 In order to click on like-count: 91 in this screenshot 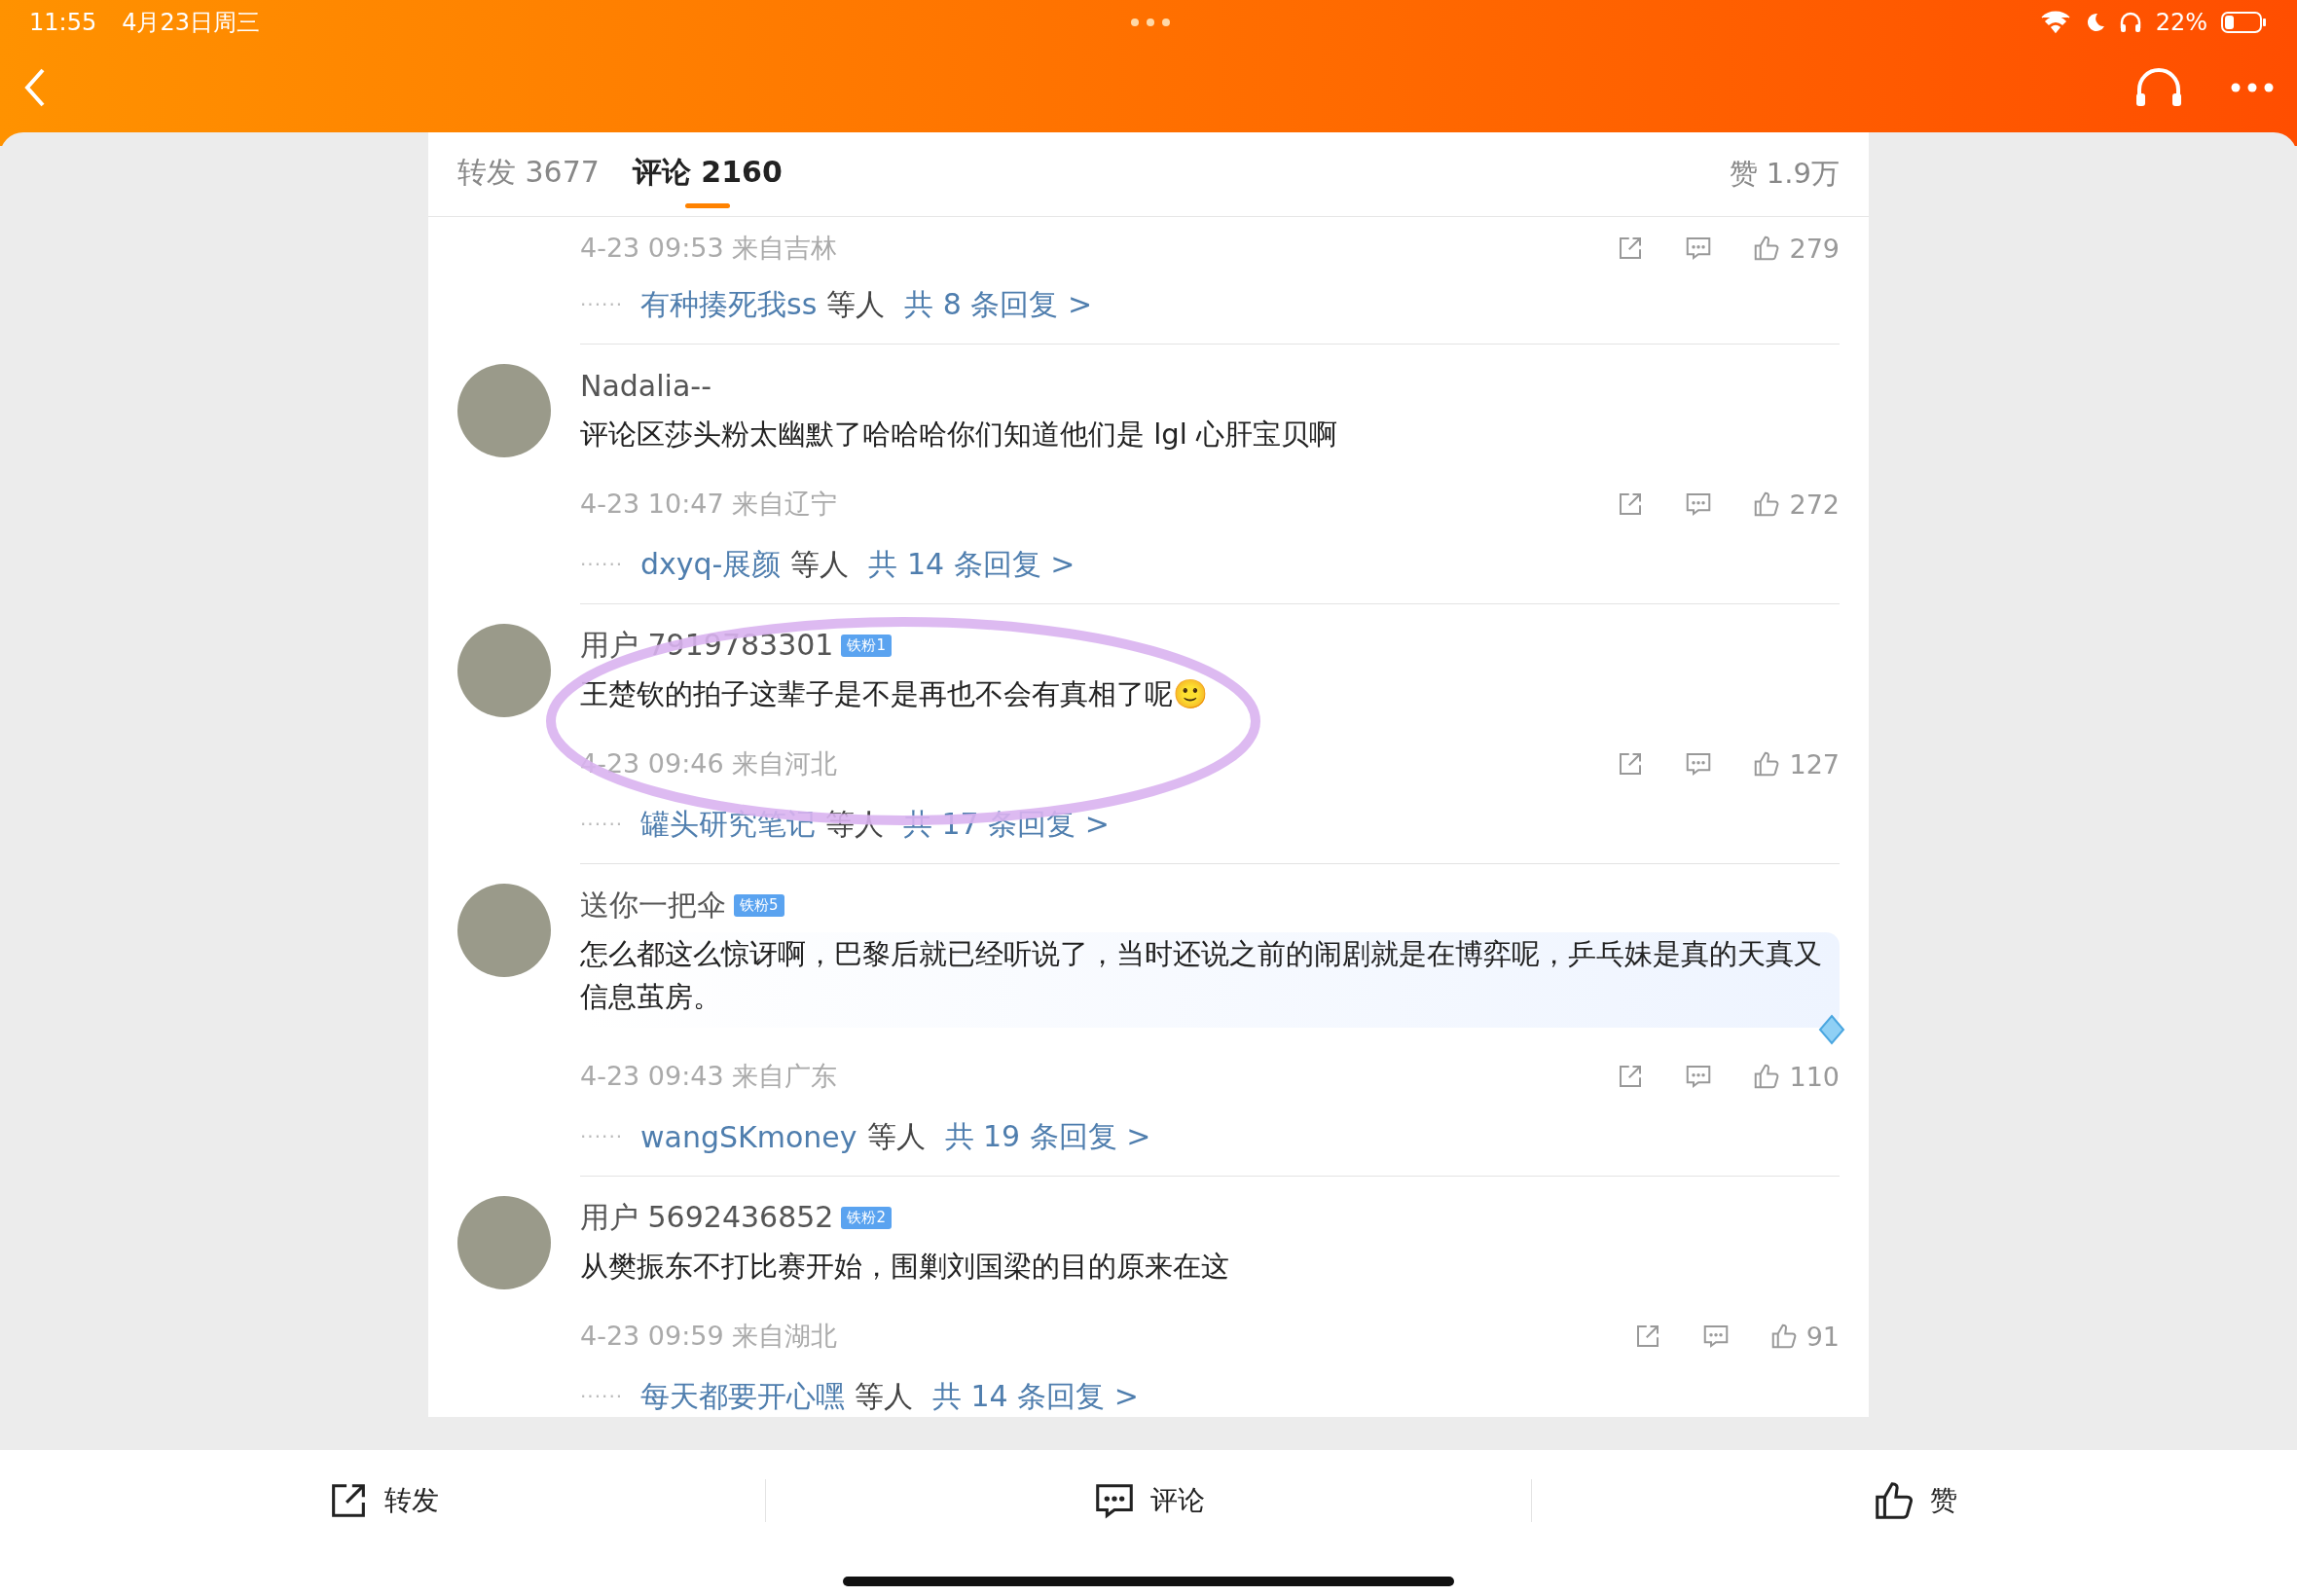, I will do `click(1823, 1336)`.